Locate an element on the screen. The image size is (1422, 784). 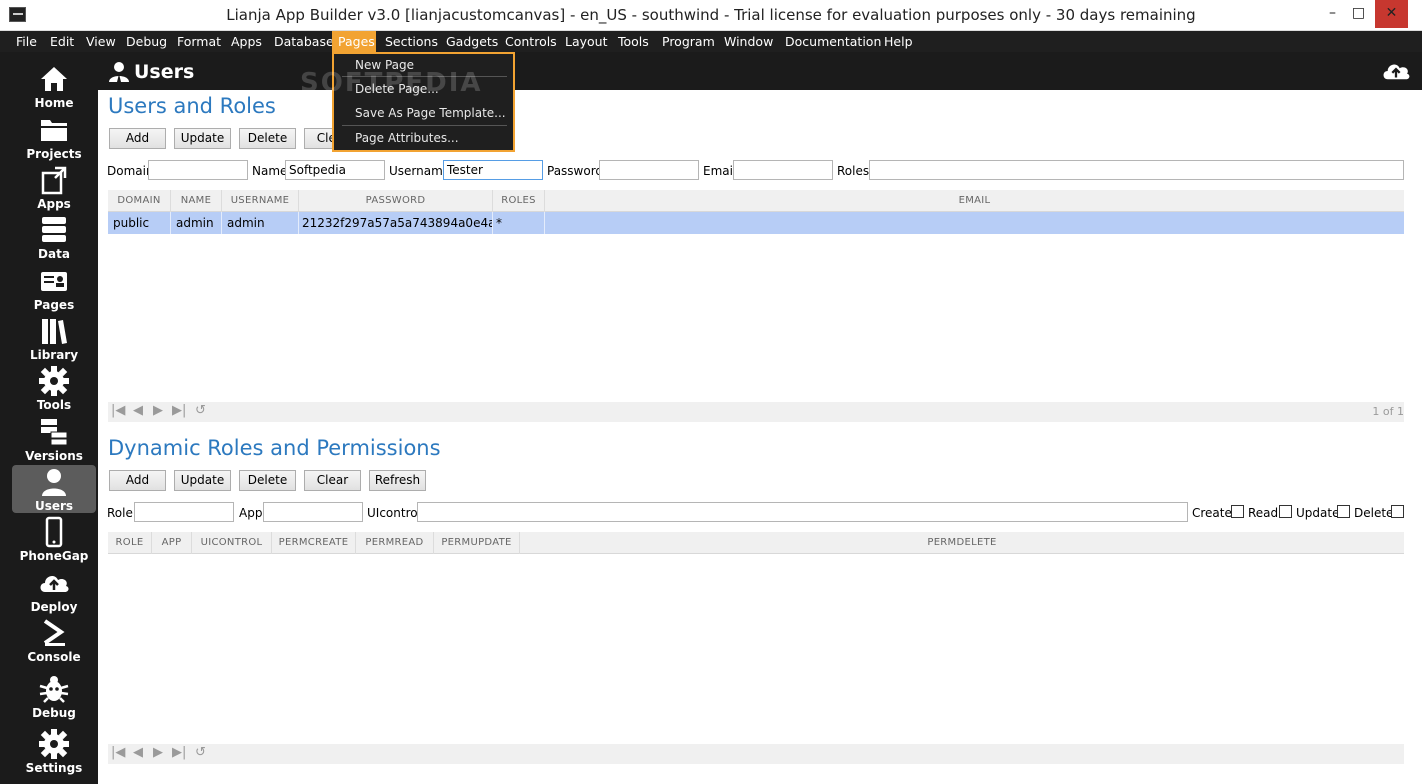
column-permread: PERMREAD is located at coordinates (395, 543).